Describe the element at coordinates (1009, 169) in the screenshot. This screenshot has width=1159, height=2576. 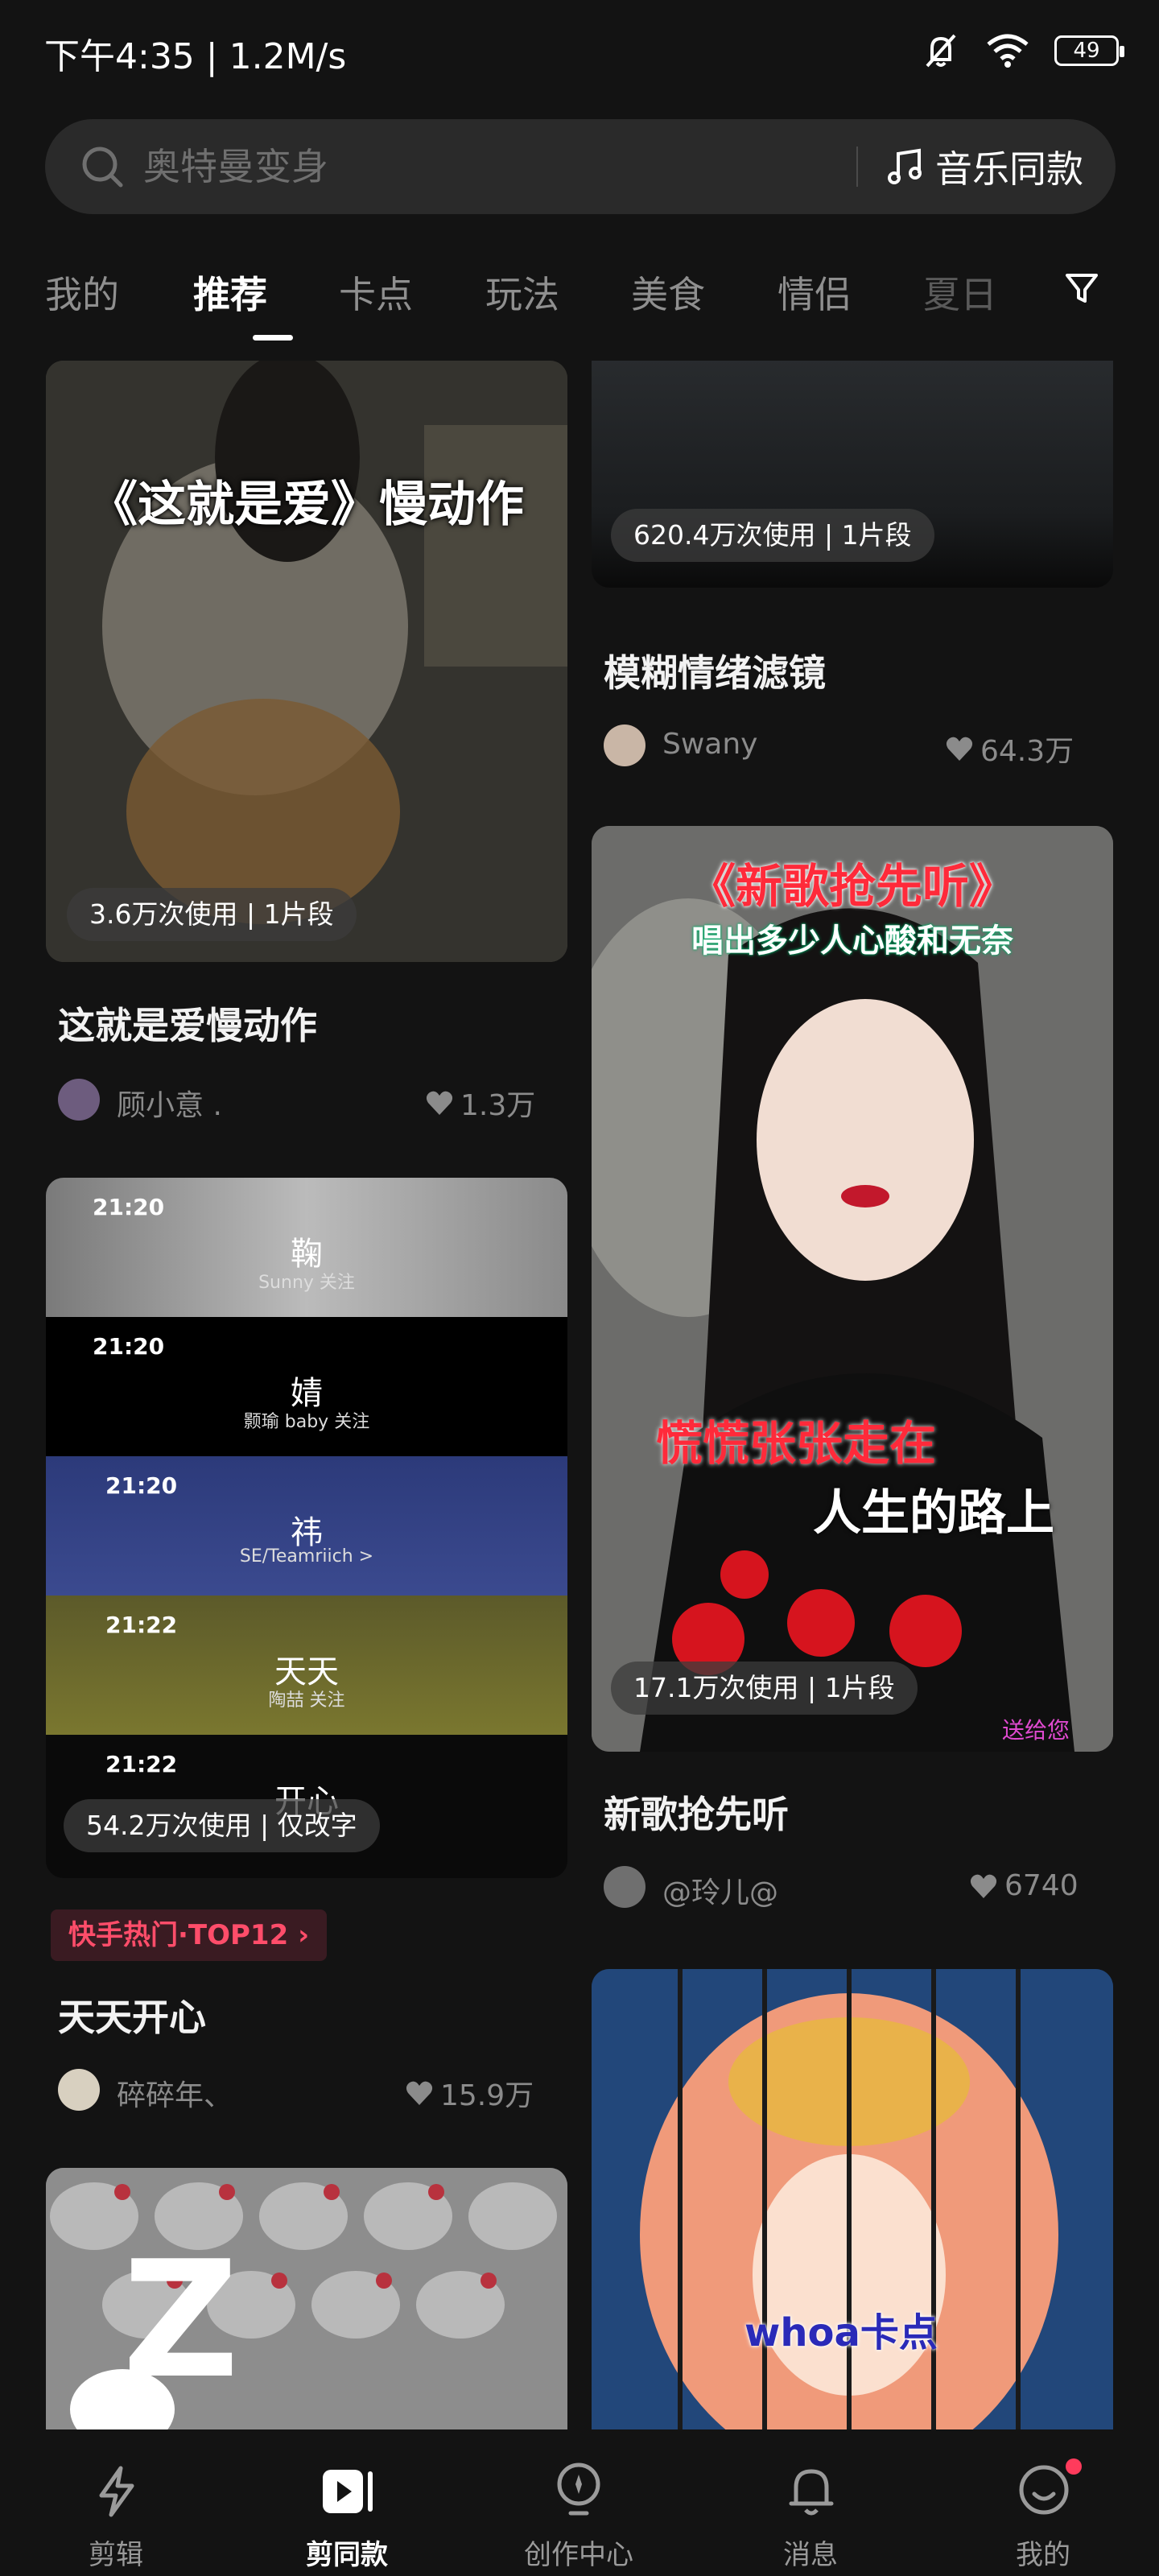
I see `music-match-label: 音乐同款` at that location.